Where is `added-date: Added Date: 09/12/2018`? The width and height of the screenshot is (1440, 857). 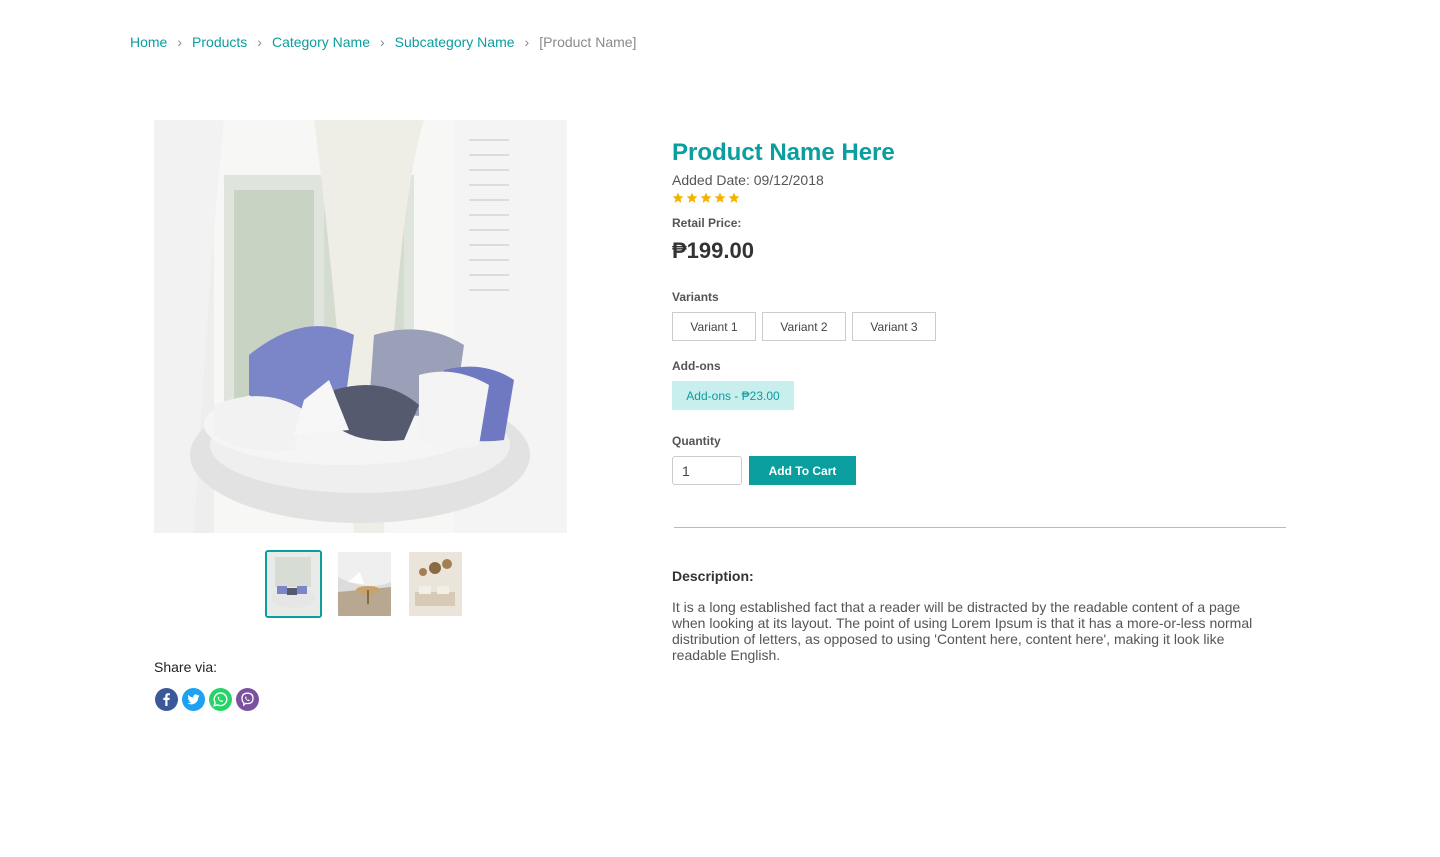 added-date: Added Date: 09/12/2018 is located at coordinates (748, 180).